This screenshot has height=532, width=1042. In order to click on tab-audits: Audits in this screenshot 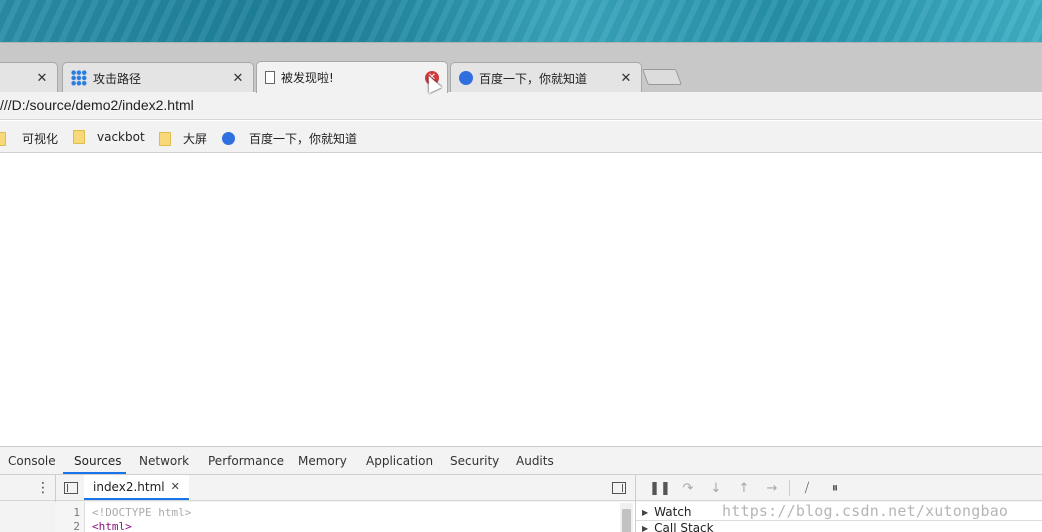, I will do `click(535, 461)`.